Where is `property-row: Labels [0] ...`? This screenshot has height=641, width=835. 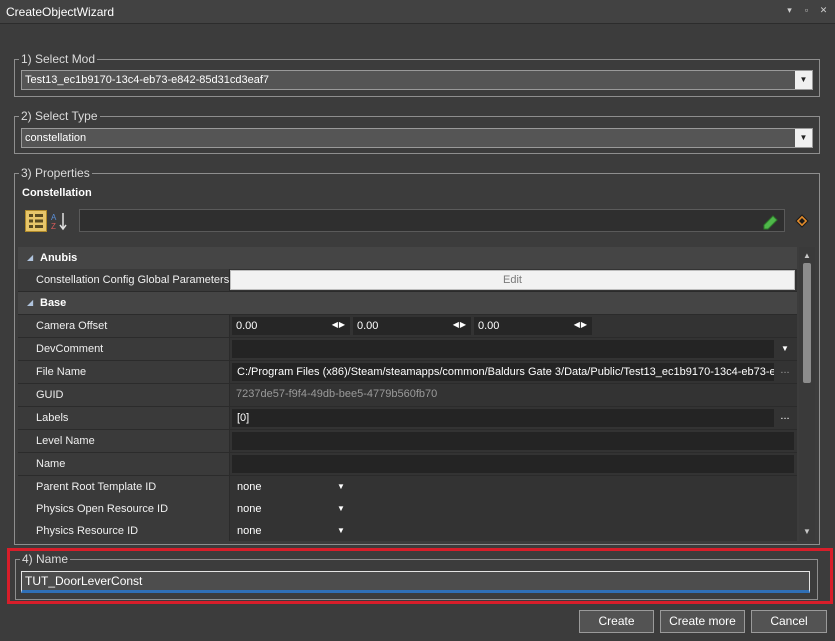 property-row: Labels [0] ... is located at coordinates (407, 418).